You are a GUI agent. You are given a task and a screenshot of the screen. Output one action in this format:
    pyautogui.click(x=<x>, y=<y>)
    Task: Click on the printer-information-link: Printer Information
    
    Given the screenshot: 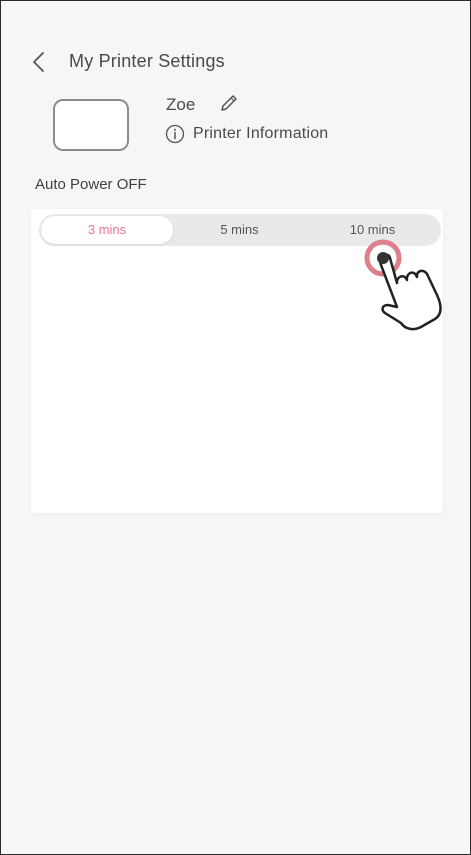 What is the action you would take?
    pyautogui.click(x=246, y=134)
    